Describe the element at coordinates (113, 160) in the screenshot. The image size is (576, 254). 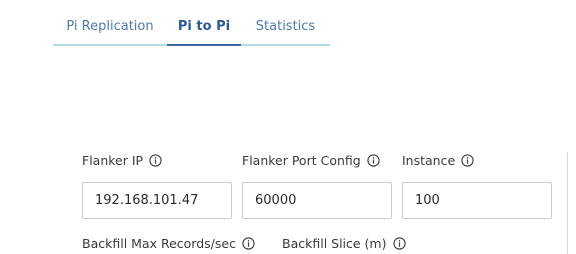
I see `flanker-ip-label: Flanker IP` at that location.